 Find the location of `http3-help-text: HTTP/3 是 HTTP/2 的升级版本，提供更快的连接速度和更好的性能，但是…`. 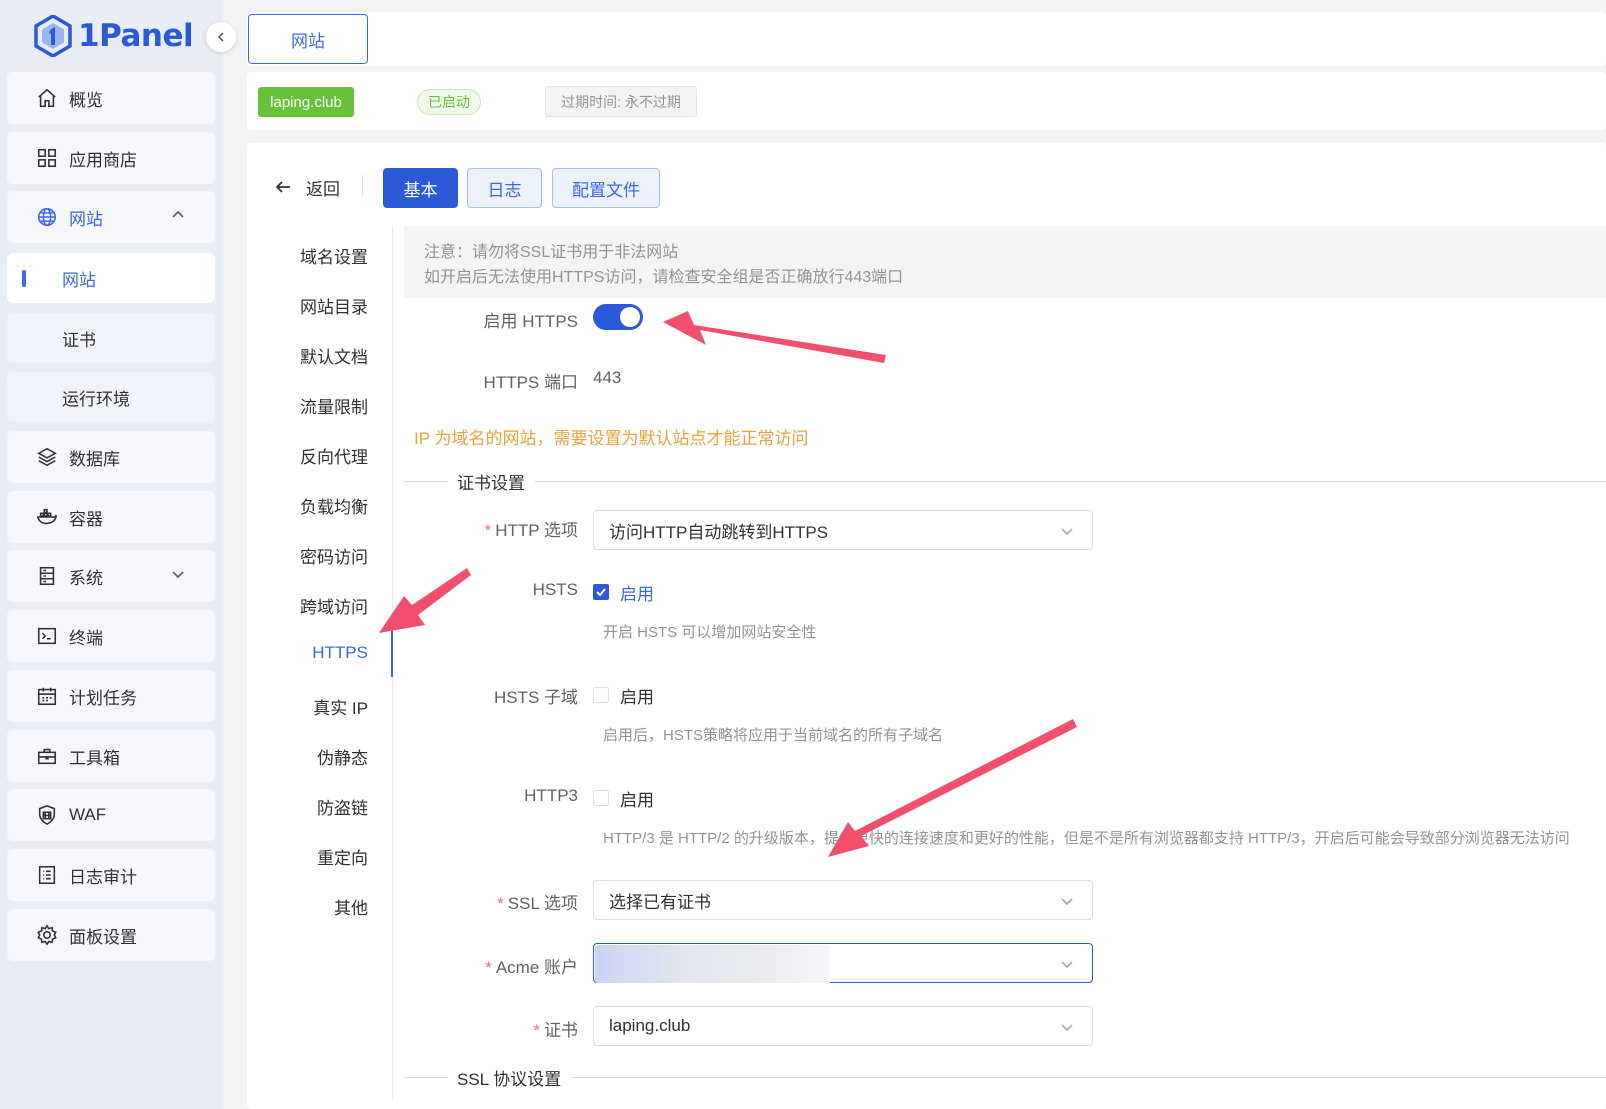

http3-help-text: HTTP/3 是 HTTP/2 的升级版本，提供更快的连接速度和更好的性能，但是… is located at coordinates (1086, 838).